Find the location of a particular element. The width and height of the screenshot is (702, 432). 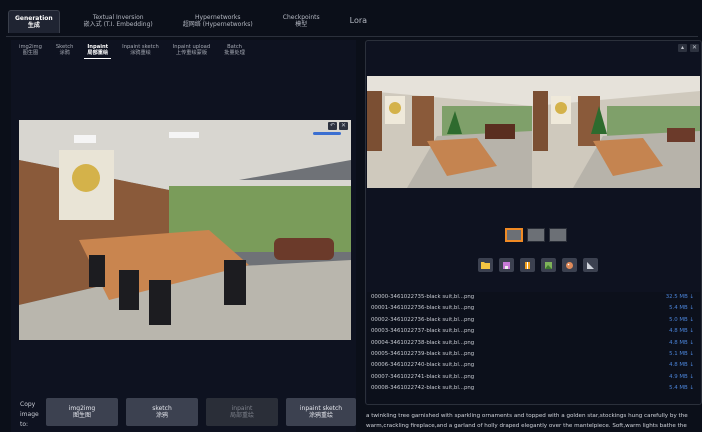

copy-to-inpaint-button: inpaint 局部重绘 is located at coordinates (242, 412).